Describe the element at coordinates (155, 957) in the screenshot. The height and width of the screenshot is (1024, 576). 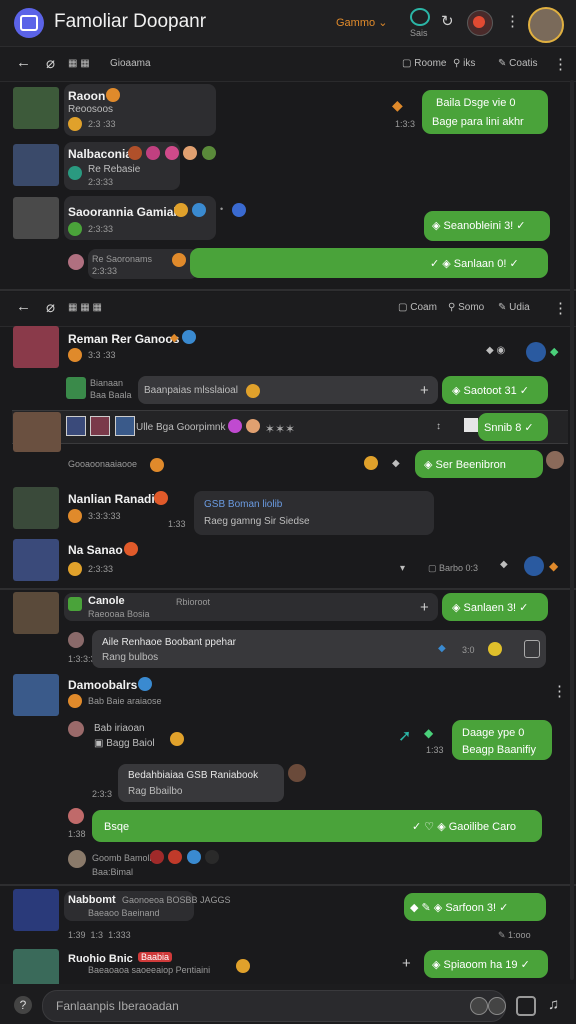
I see `status-badge: Baabia` at that location.